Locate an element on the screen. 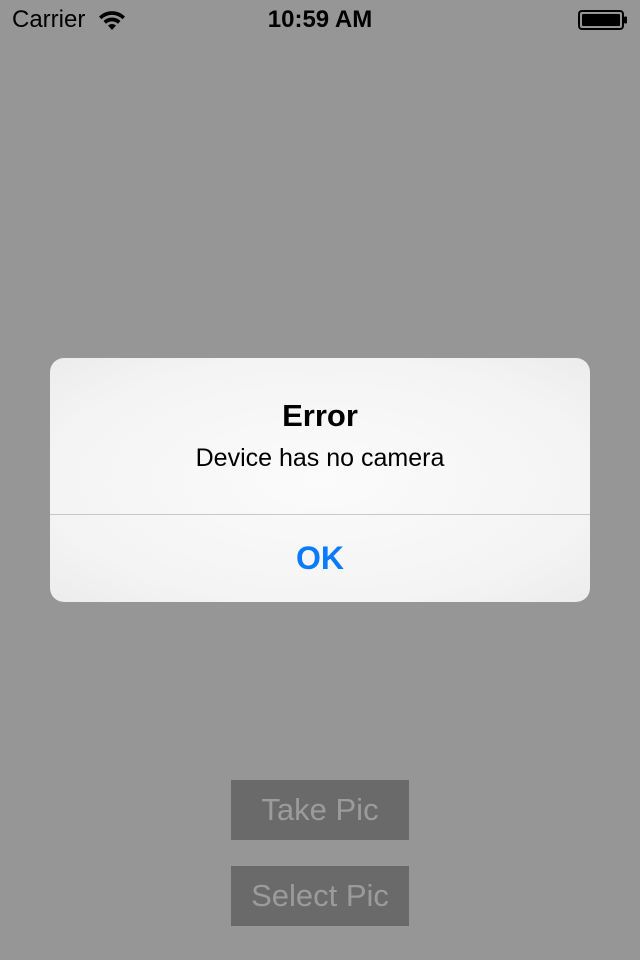 Image resolution: width=640 pixels, height=960 pixels. take-pic-button: Take Pic is located at coordinates (320, 810).